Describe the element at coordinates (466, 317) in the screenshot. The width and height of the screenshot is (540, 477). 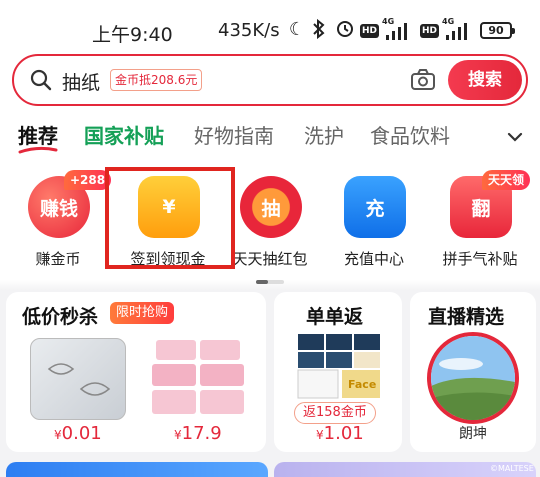
I see `card-title: 直播精选` at that location.